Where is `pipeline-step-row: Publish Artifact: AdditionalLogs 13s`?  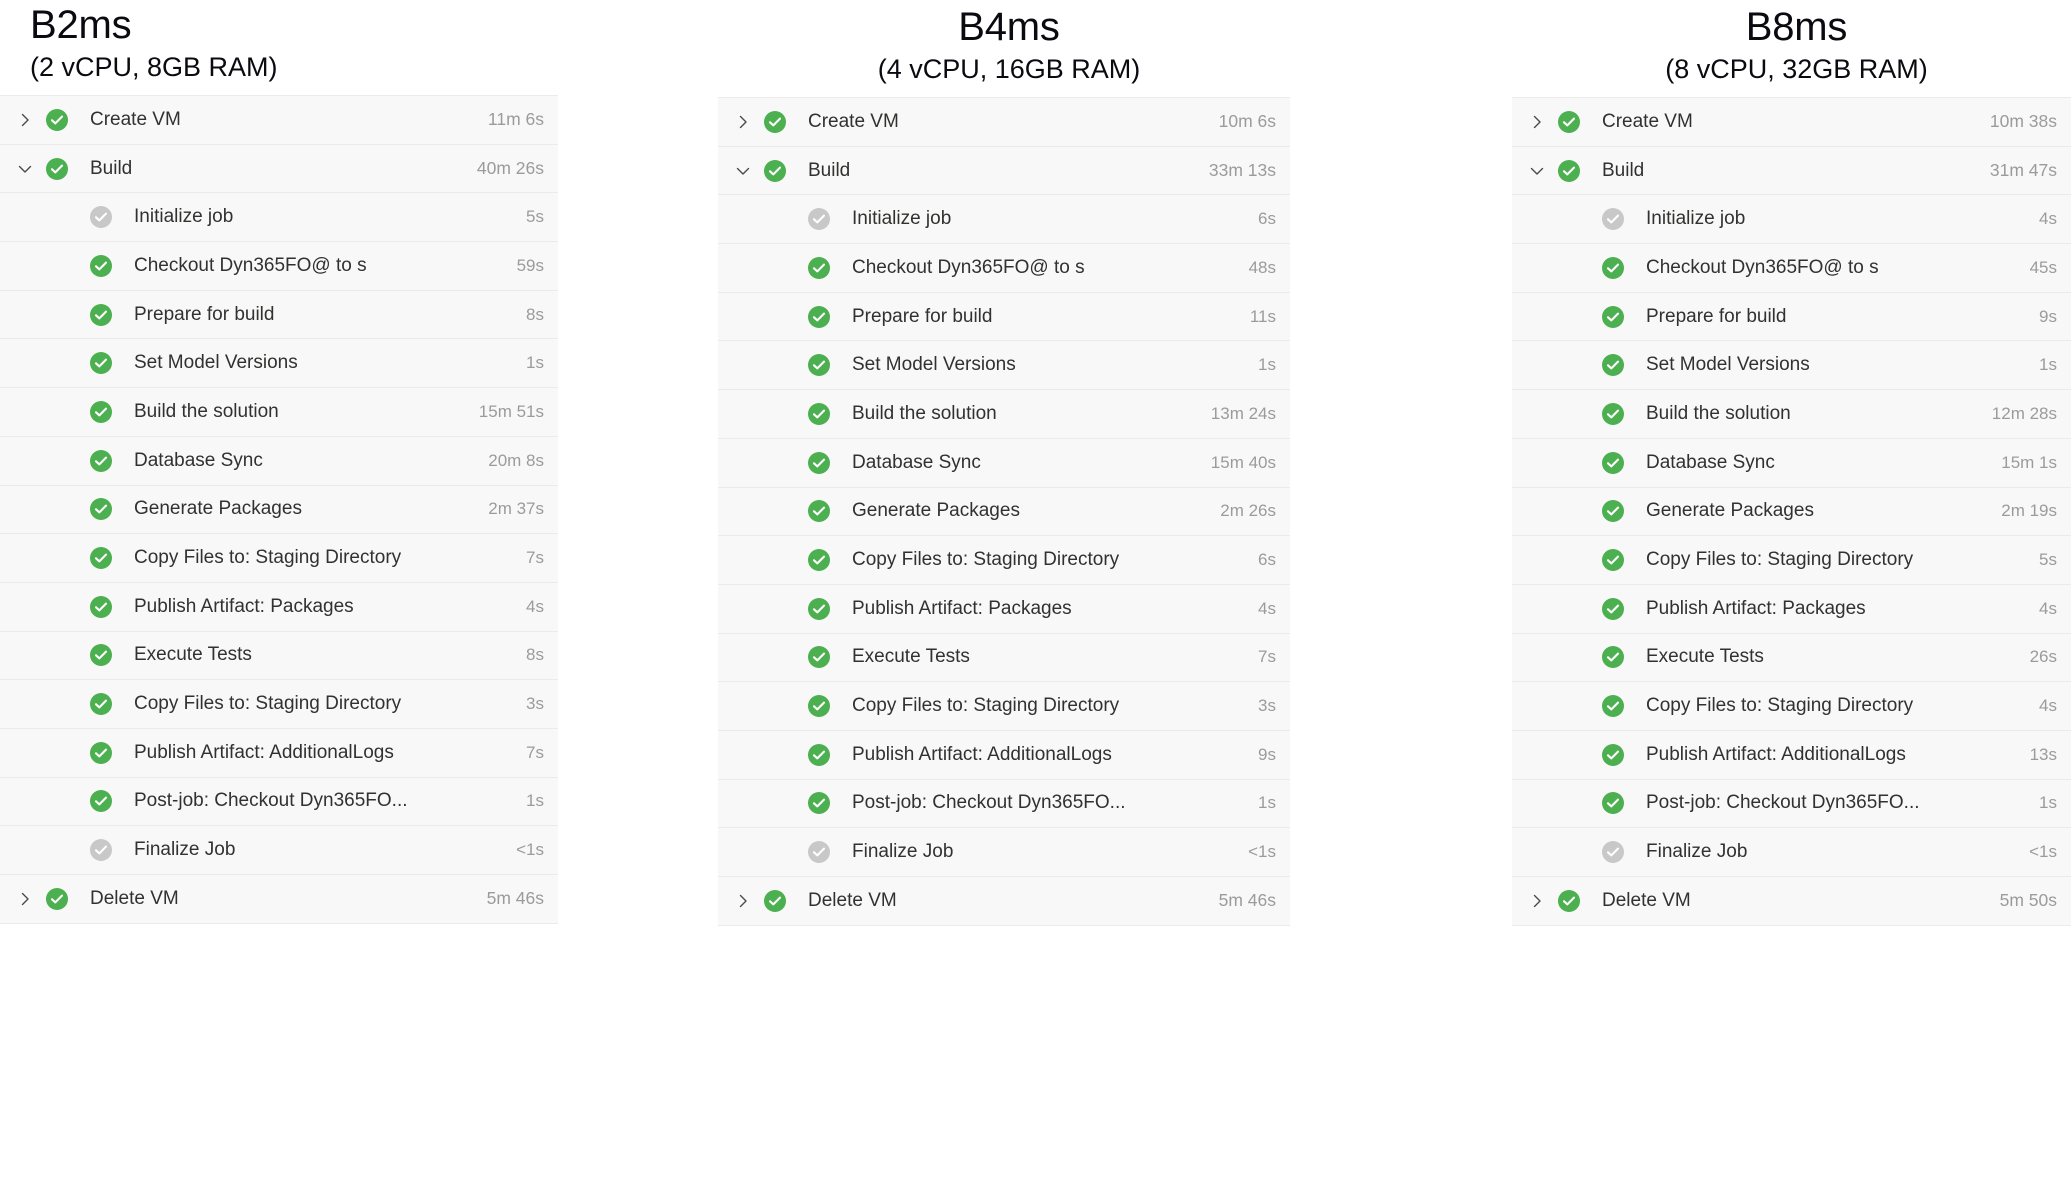
pipeline-step-row: Publish Artifact: AdditionalLogs 13s is located at coordinates (1791, 755).